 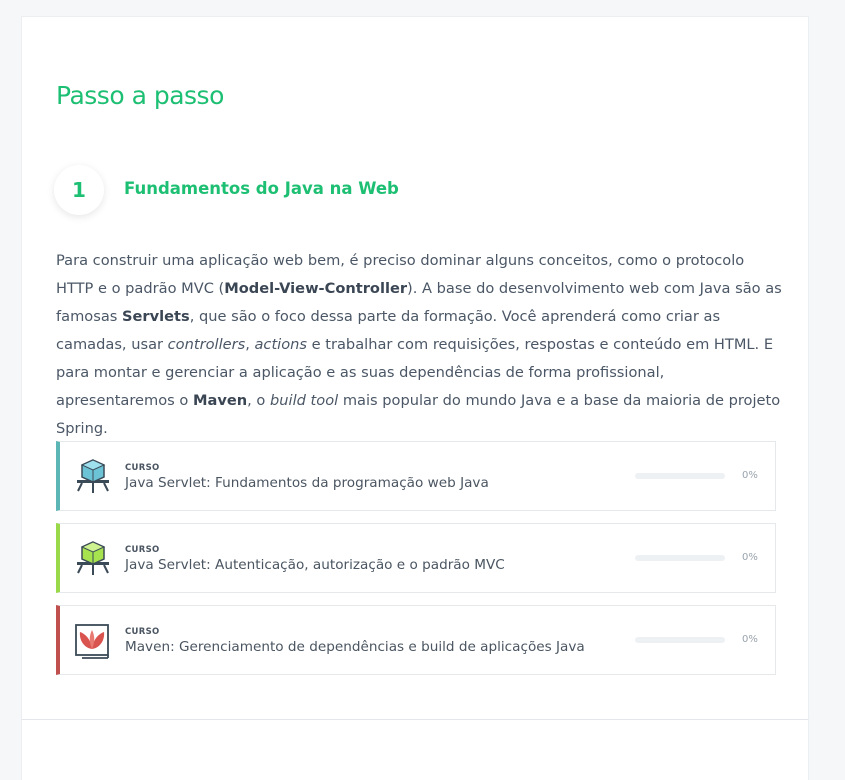 What do you see at coordinates (281, 344) in the screenshot?
I see `desc-italic: actions` at bounding box center [281, 344].